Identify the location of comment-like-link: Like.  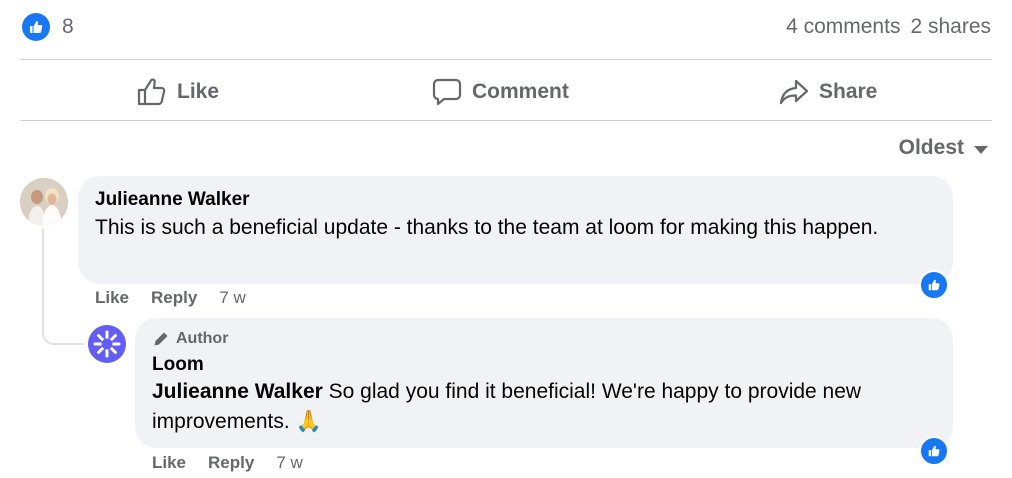
(112, 298).